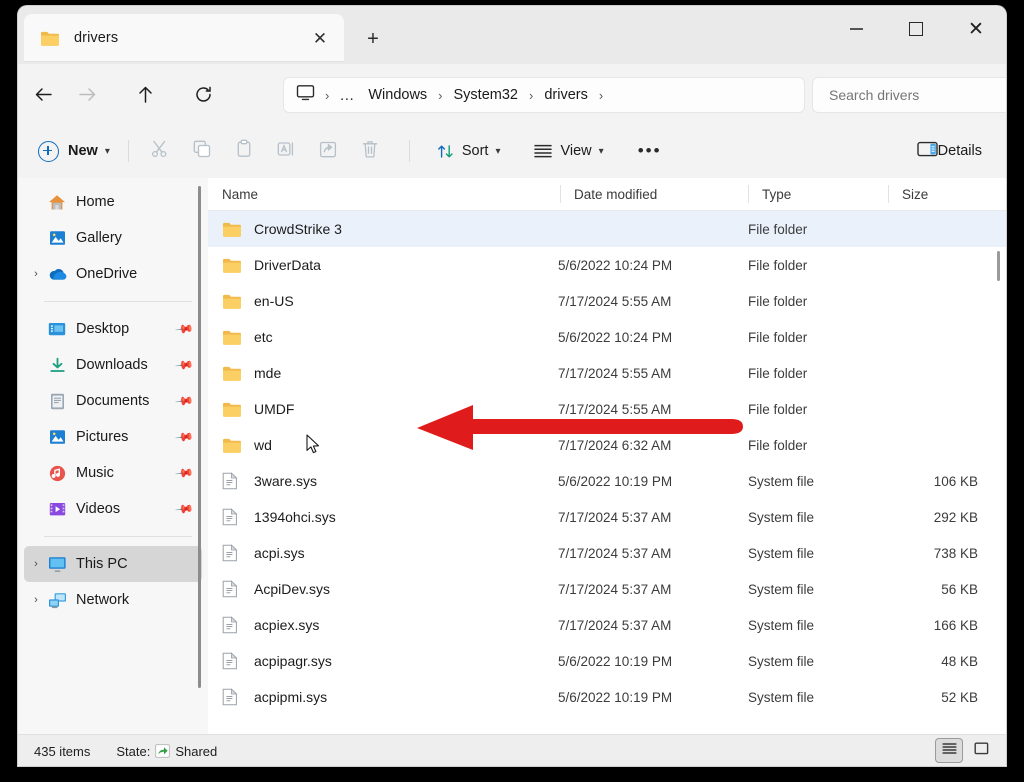 The image size is (1024, 782). What do you see at coordinates (274, 301) in the screenshot?
I see `file-name-label: en-US` at bounding box center [274, 301].